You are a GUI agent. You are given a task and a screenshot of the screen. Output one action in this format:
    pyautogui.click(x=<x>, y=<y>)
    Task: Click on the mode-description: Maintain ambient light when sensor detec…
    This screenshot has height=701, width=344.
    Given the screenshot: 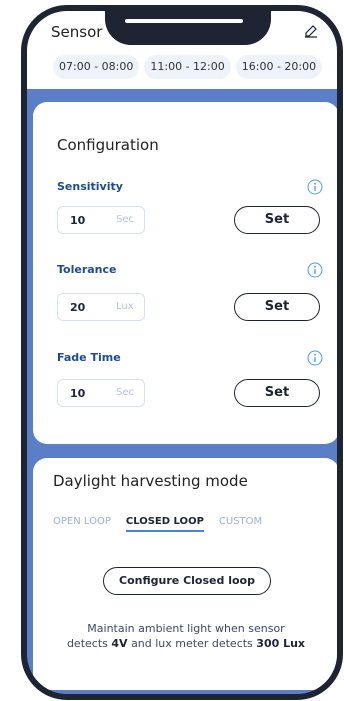 What is the action you would take?
    pyautogui.click(x=186, y=636)
    